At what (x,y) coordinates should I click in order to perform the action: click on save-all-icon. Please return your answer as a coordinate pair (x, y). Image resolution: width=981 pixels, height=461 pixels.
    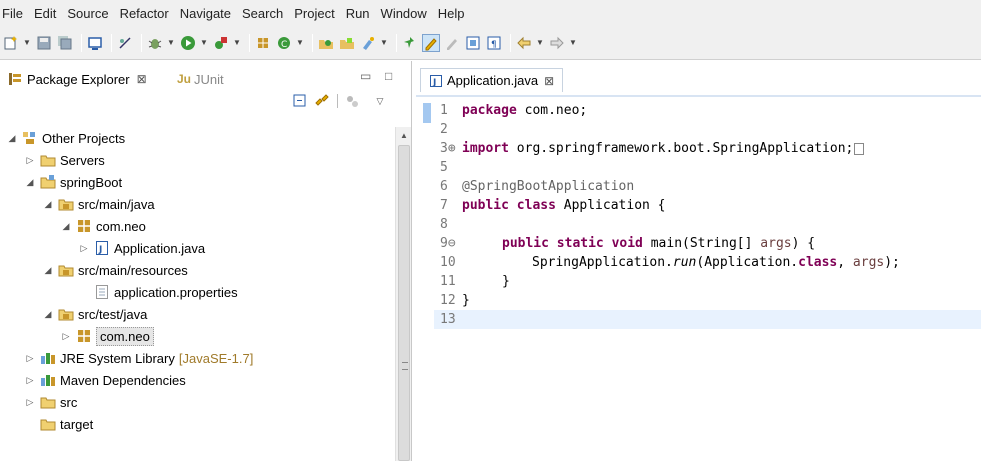
    Looking at the image, I should click on (65, 43).